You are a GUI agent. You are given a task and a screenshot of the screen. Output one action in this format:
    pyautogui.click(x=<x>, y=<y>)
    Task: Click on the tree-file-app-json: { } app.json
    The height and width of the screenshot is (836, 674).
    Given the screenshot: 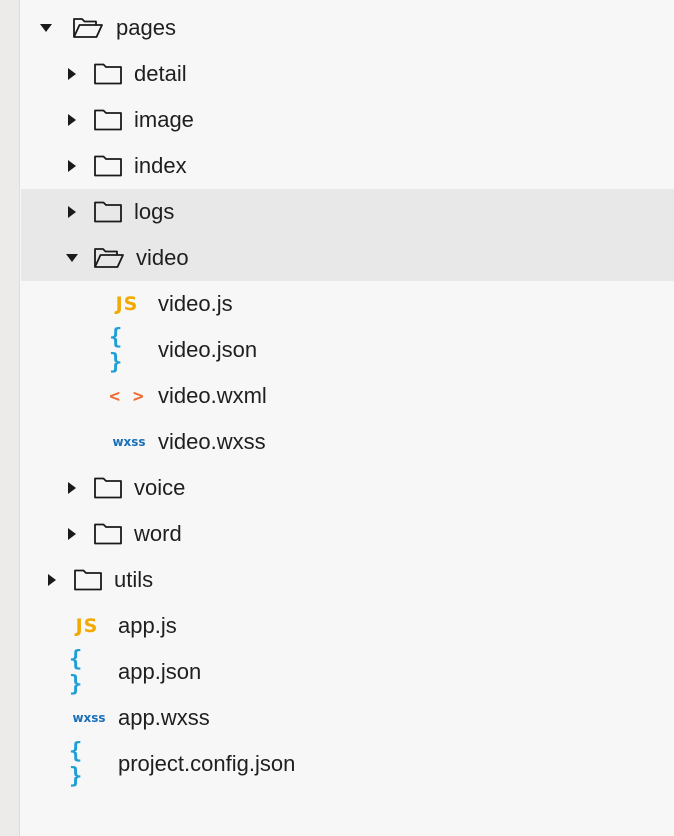 What is the action you would take?
    pyautogui.click(x=347, y=672)
    